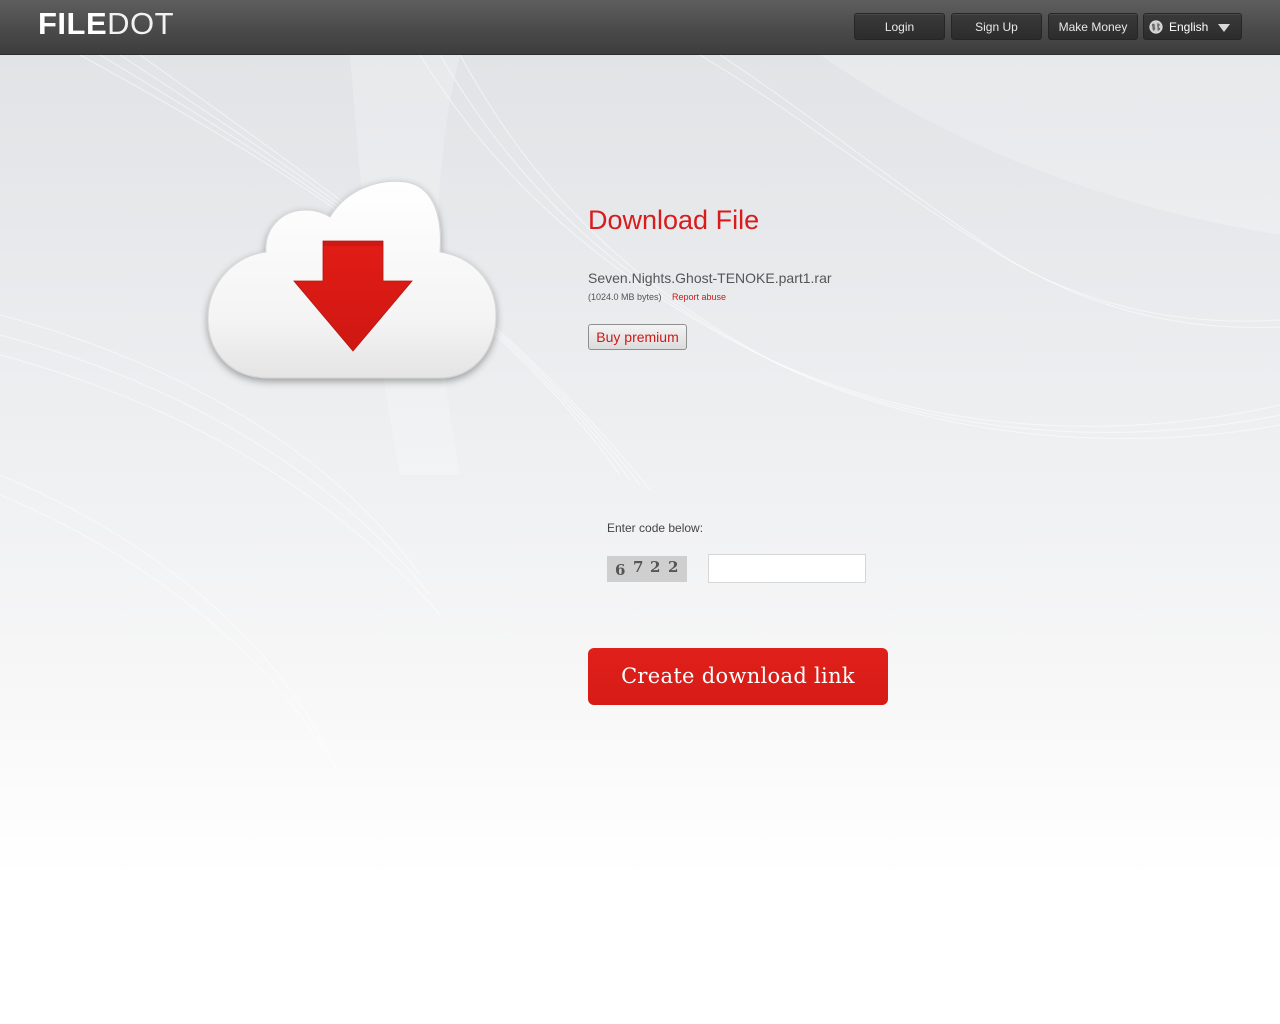  I want to click on captcha-label: Enter code below:, so click(655, 528).